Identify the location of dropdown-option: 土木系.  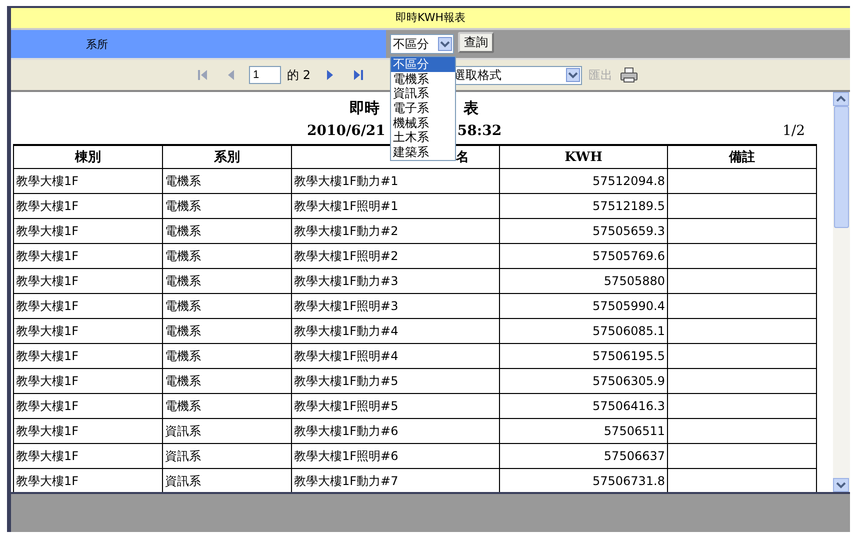
(423, 138).